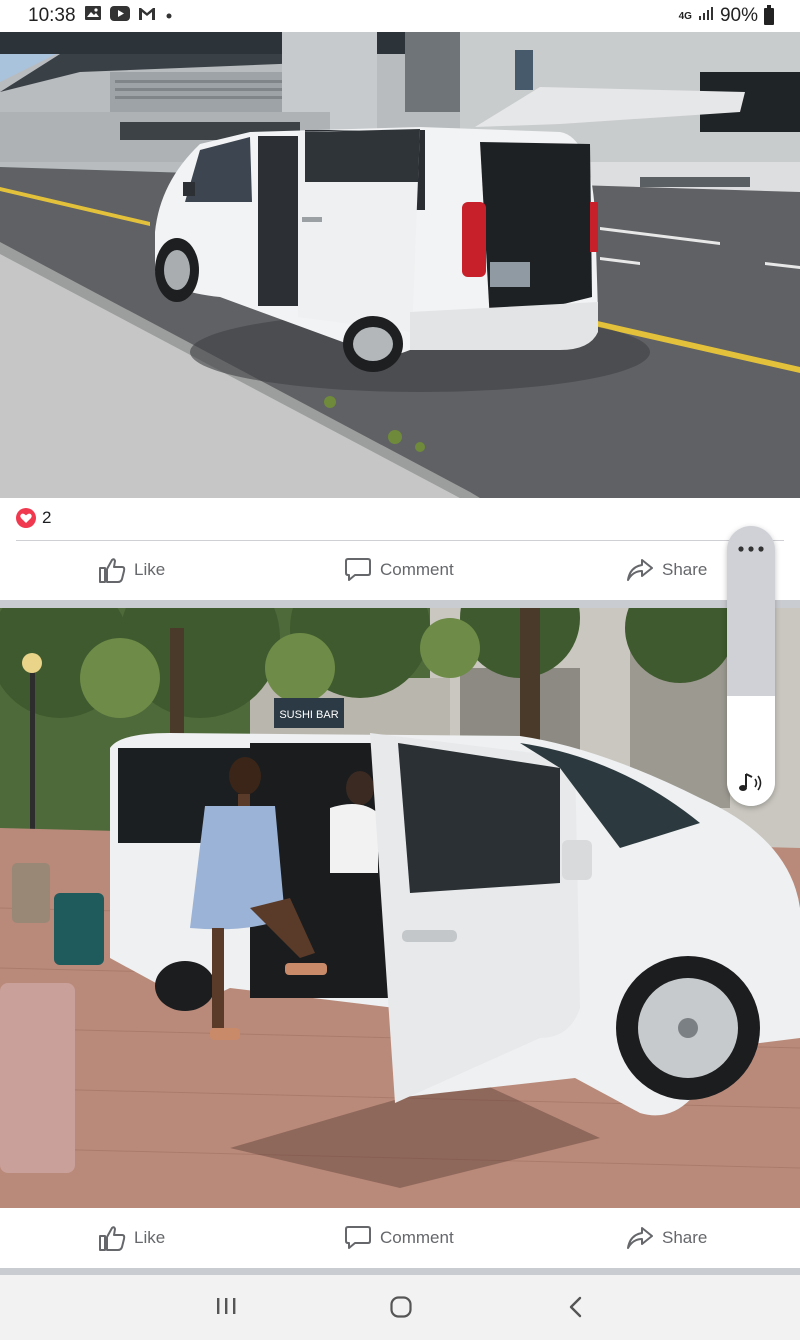 The height and width of the screenshot is (1340, 800). Describe the element at coordinates (738, 15) in the screenshot. I see `battery-percent: 90%` at that location.